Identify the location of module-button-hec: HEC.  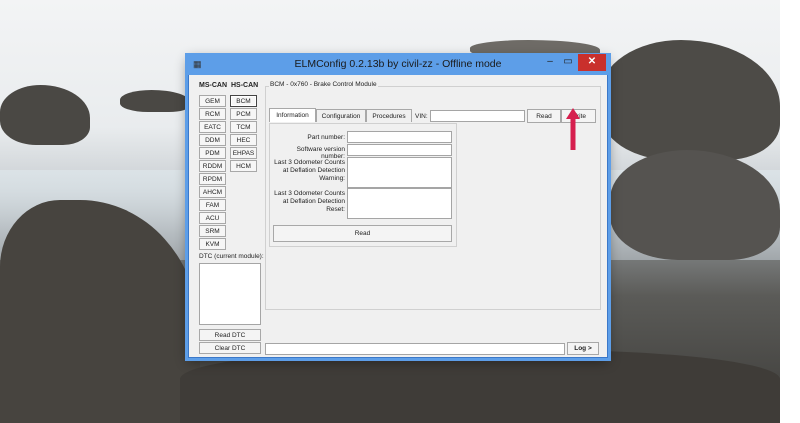
(243, 140).